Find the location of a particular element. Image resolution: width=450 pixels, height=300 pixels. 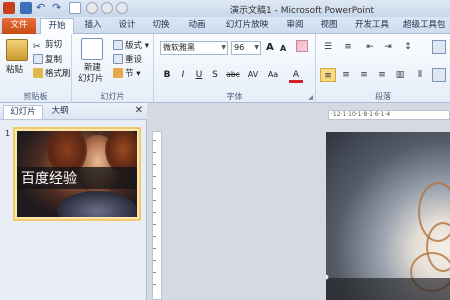

ribbon-tabs: 文件 开始 插入 设计 切换 动画 幻灯片放映 审阅 视图 开发工具 超级工具包 is located at coordinates (225, 26).